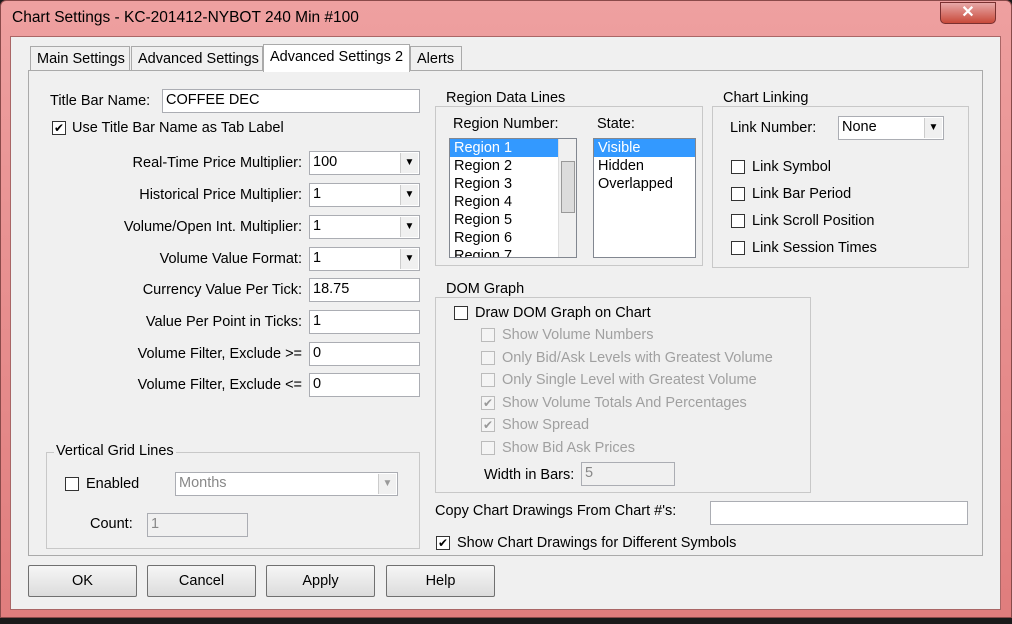  I want to click on vgrid-period-value: Months, so click(203, 483).